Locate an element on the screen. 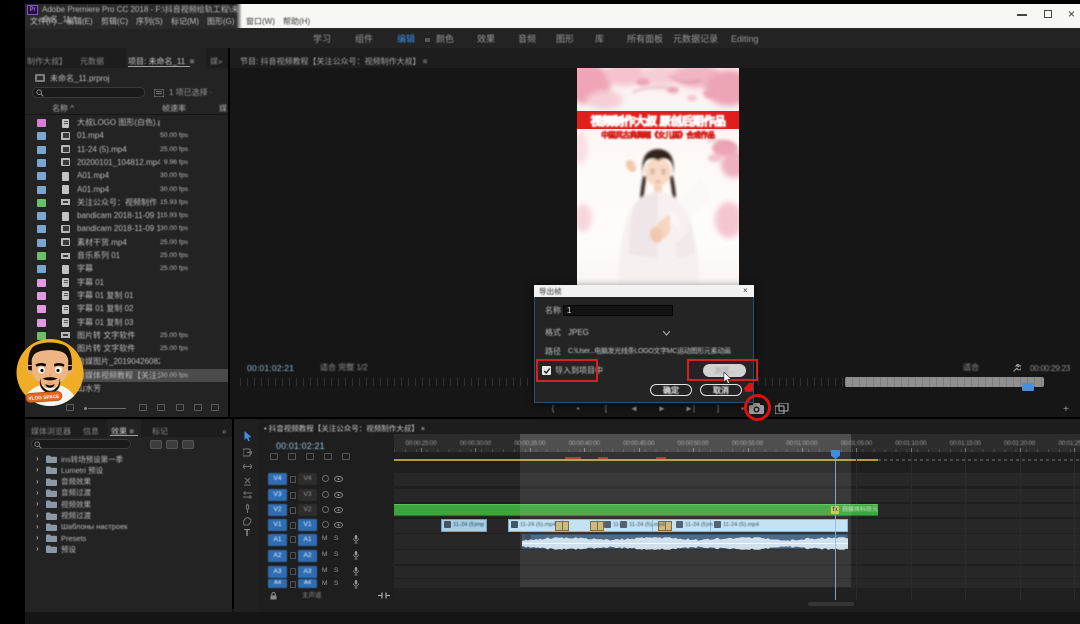 The image size is (1080, 624). svg-text: 中国风古典舞蹈《女儿国》合成作品 is located at coordinates (657, 135).